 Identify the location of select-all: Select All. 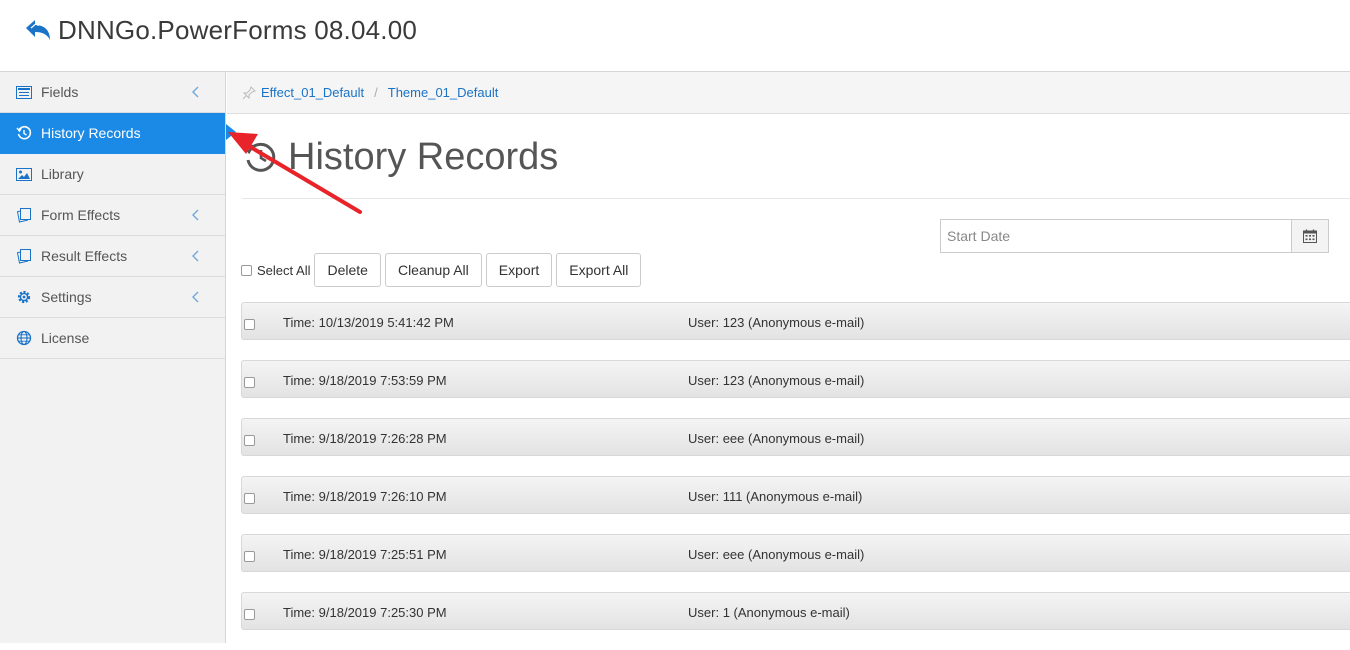
(275, 270).